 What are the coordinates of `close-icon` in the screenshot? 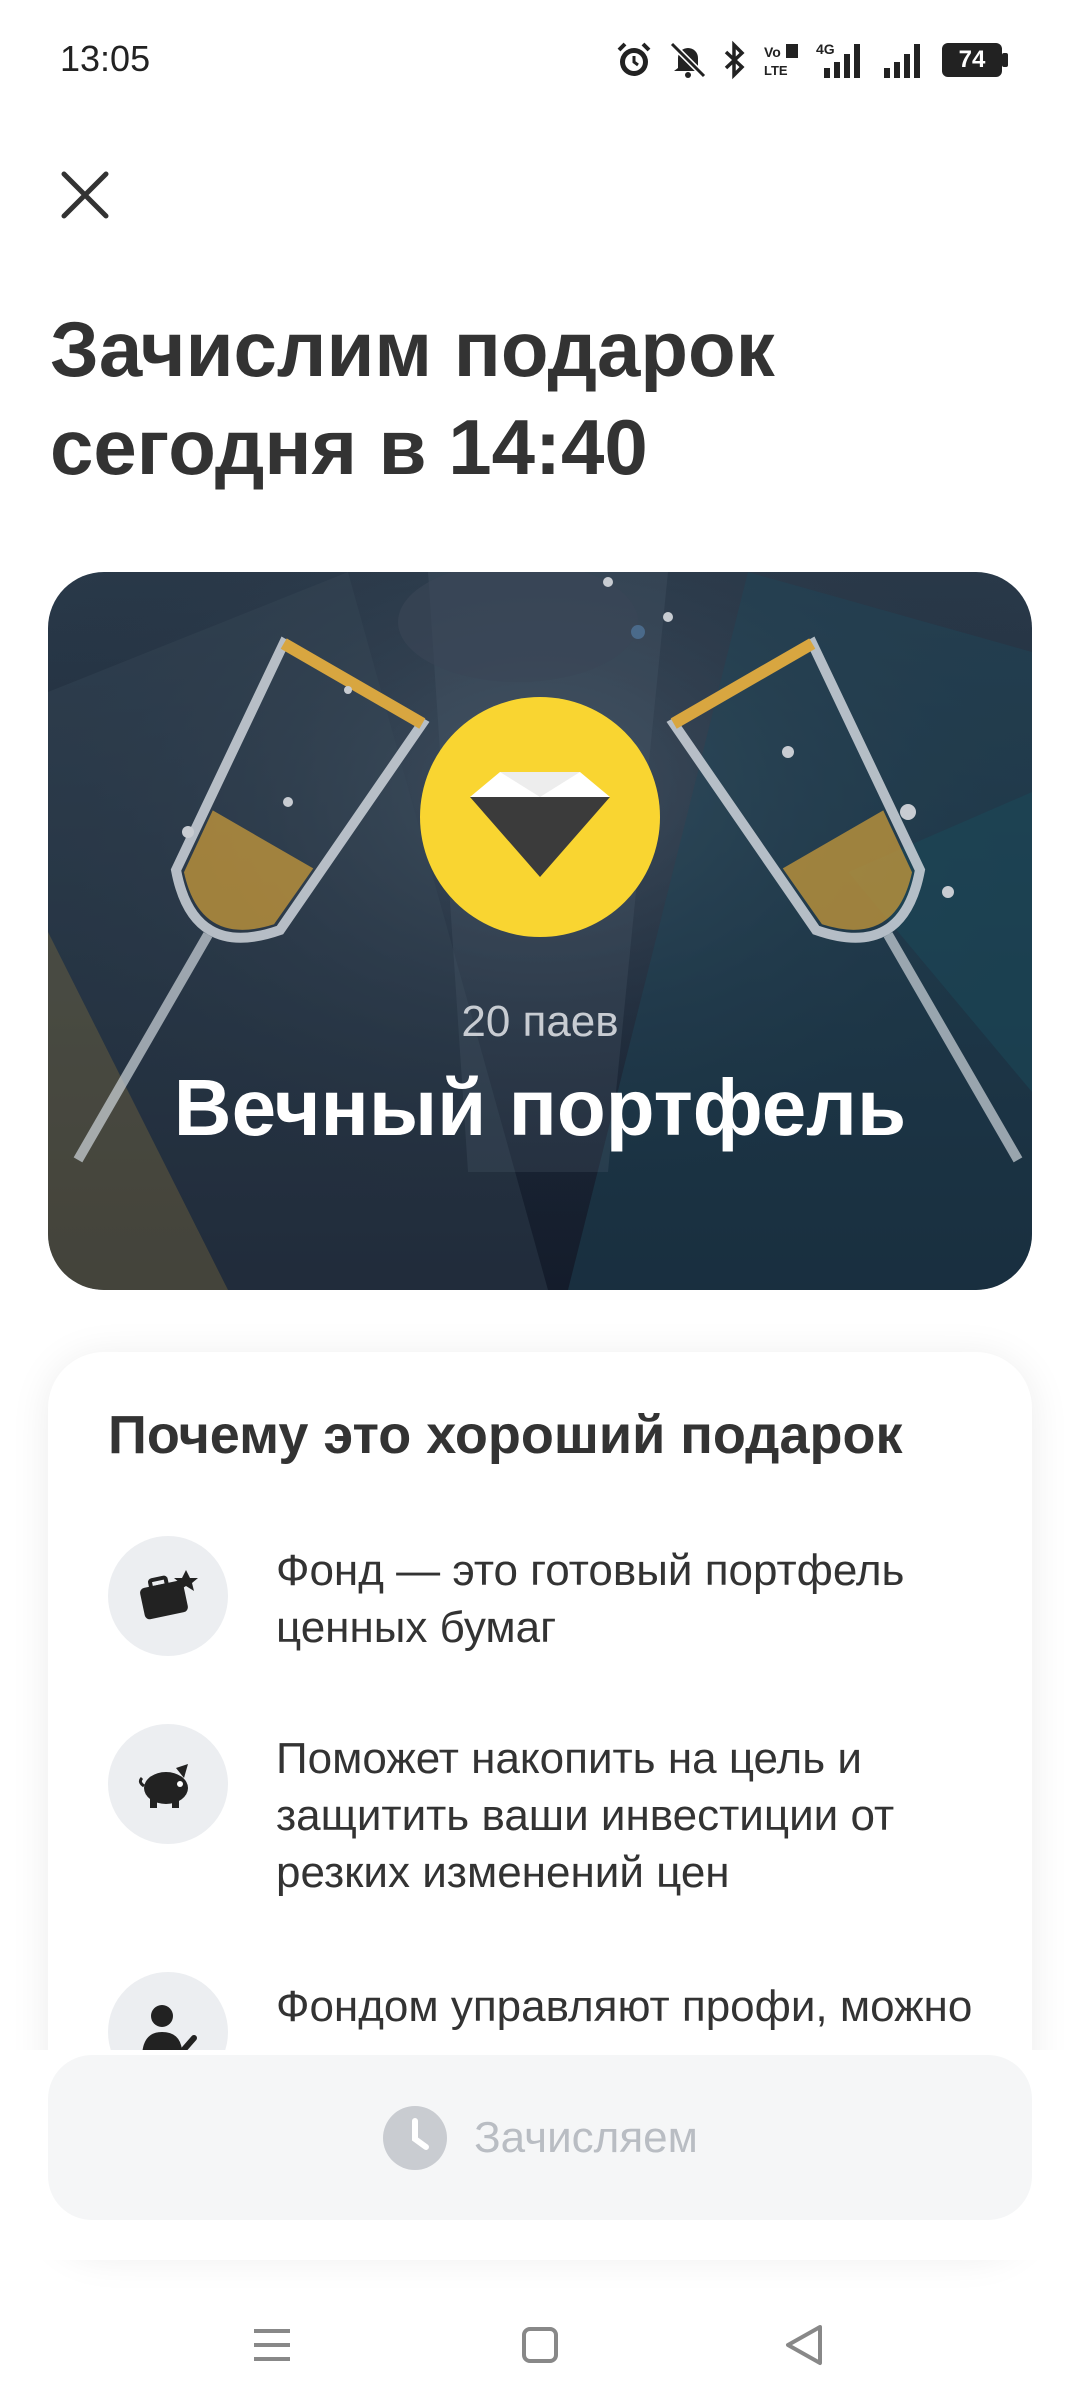 It's located at (85, 195).